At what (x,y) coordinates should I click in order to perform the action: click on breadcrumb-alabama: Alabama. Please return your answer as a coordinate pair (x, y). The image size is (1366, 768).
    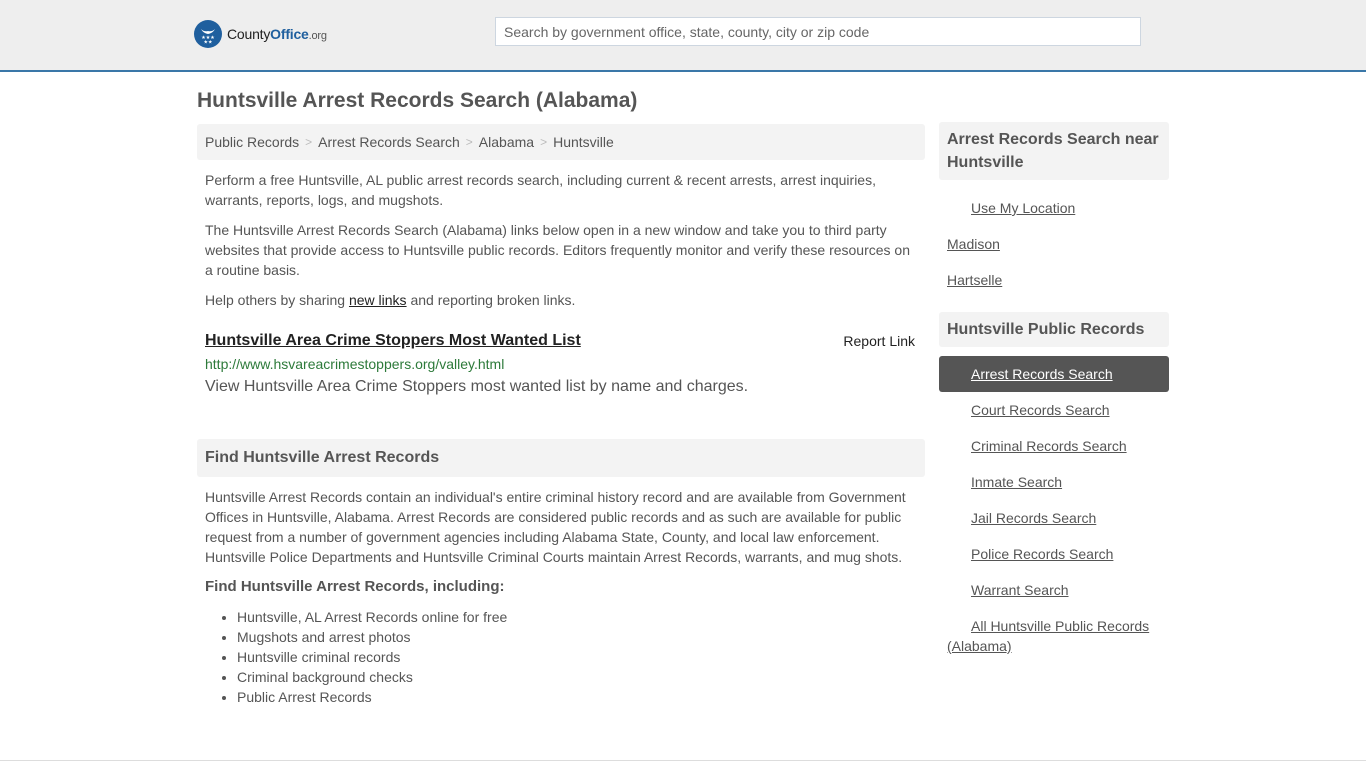
    Looking at the image, I should click on (506, 142).